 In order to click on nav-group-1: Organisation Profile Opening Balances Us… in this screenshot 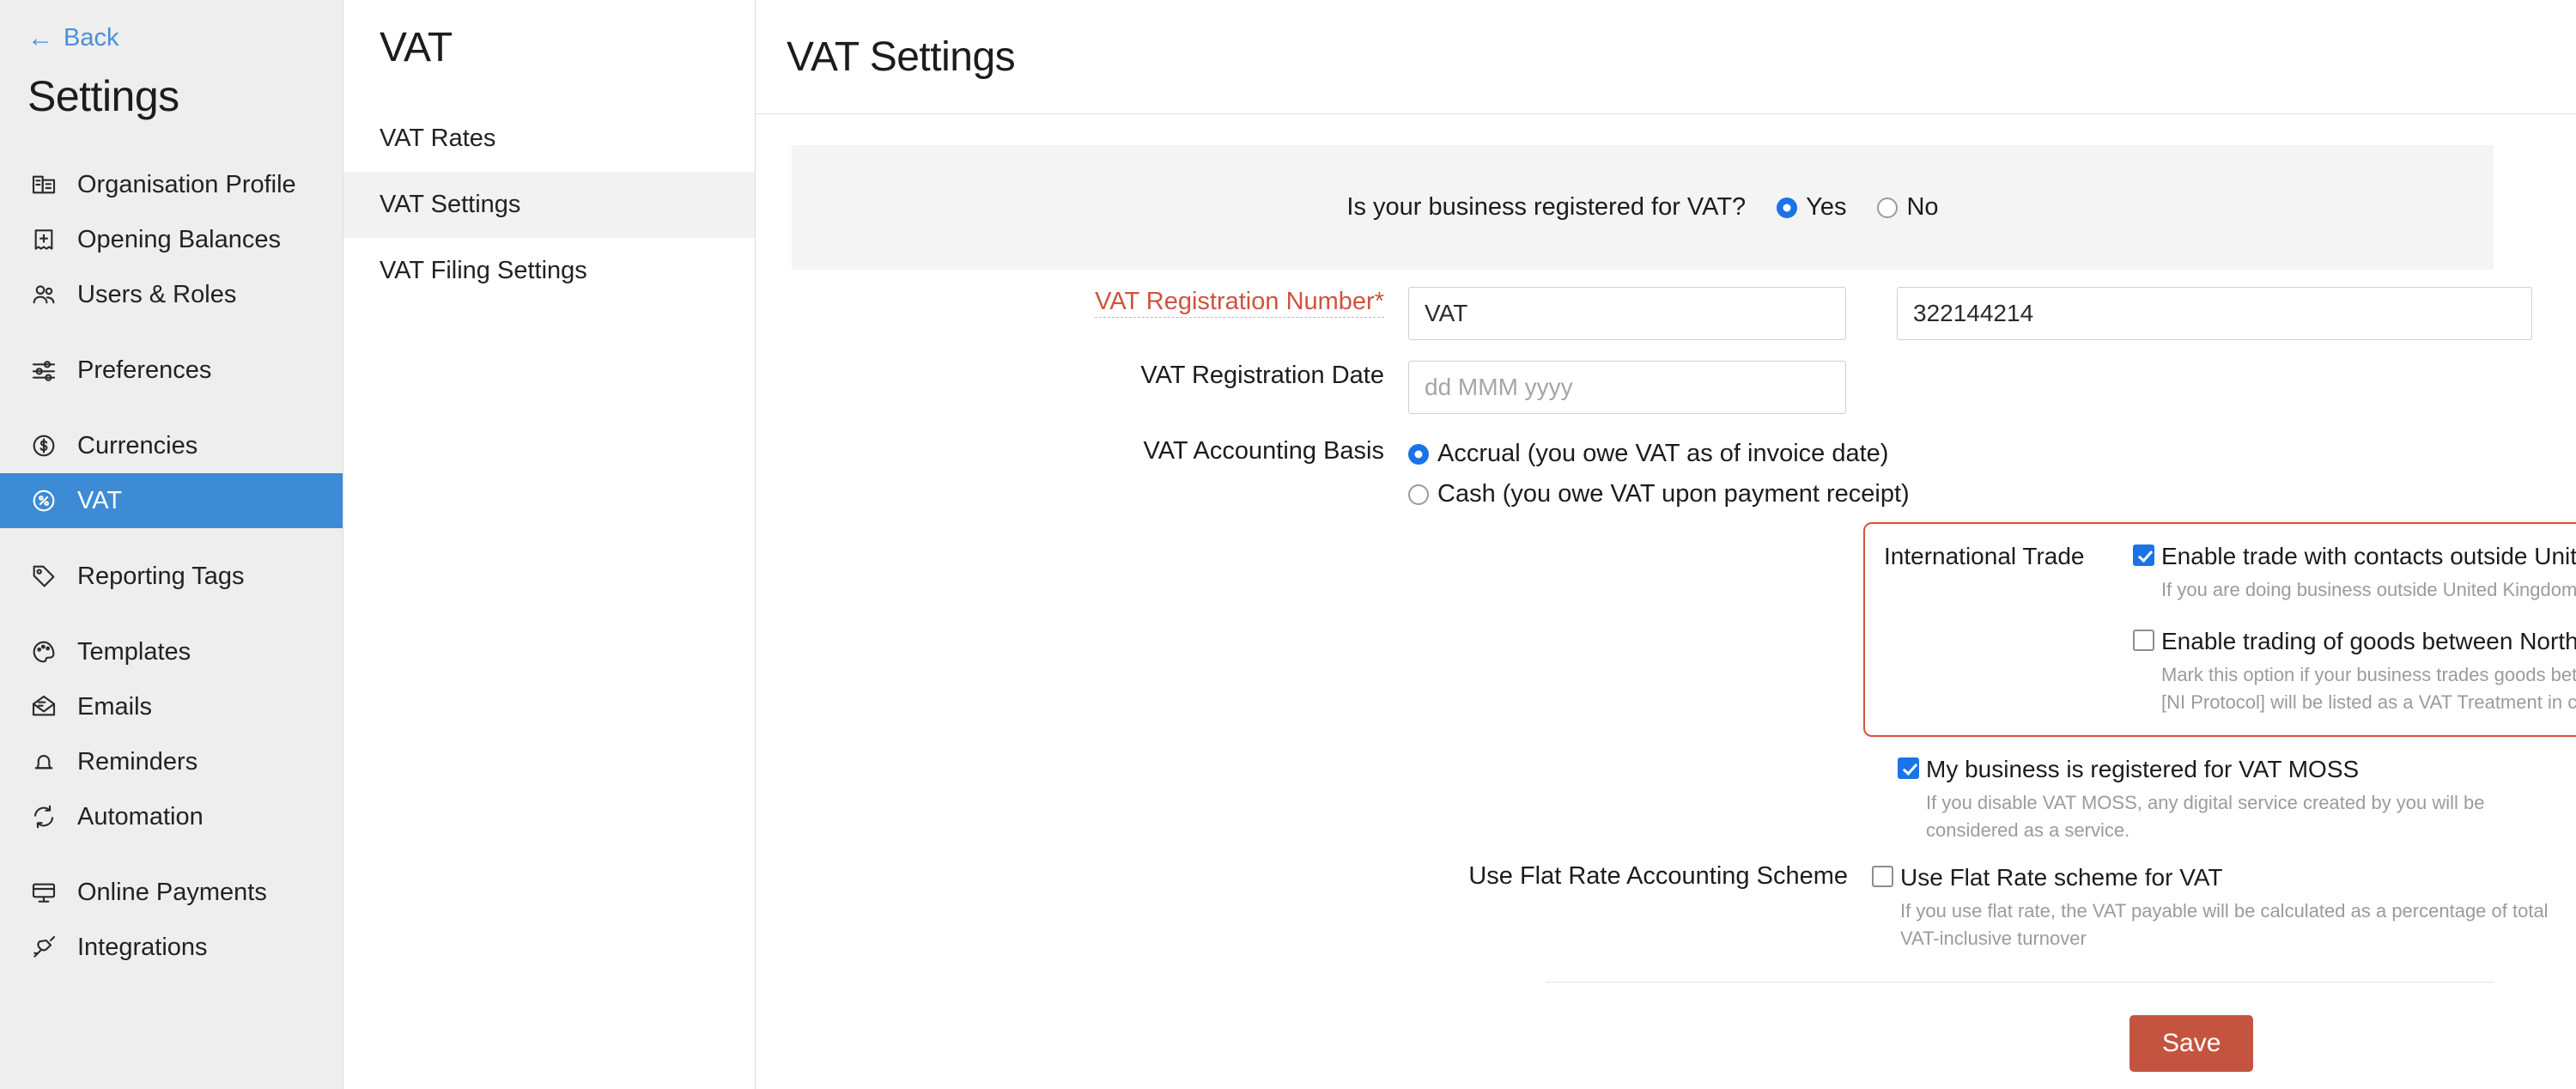, I will do `click(171, 250)`.